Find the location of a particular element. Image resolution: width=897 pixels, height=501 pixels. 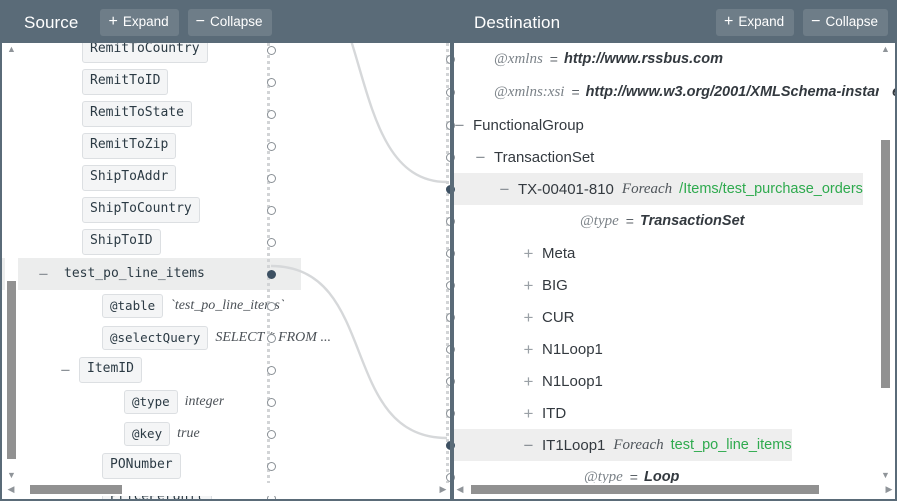

destination-collapse-button: − Collapse is located at coordinates (845, 22).